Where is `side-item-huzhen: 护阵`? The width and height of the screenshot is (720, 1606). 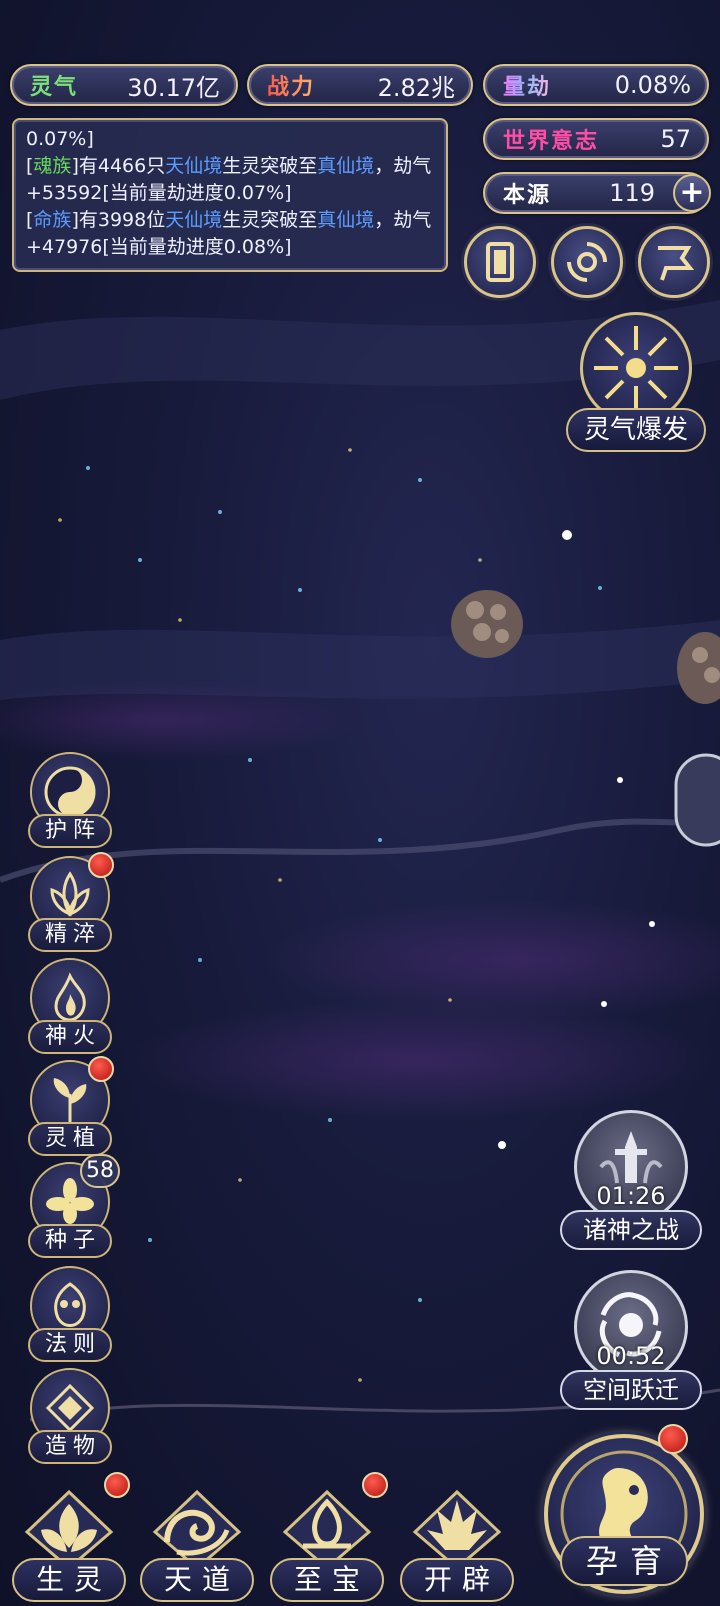
side-item-huzhen: 护阵 is located at coordinates (70, 800).